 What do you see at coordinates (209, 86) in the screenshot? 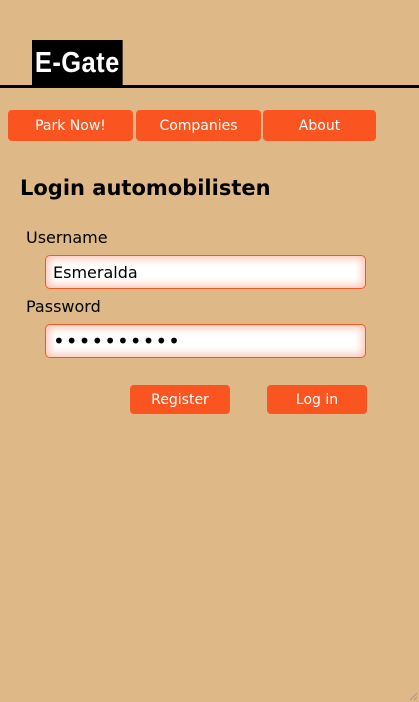
I see `header-divider` at bounding box center [209, 86].